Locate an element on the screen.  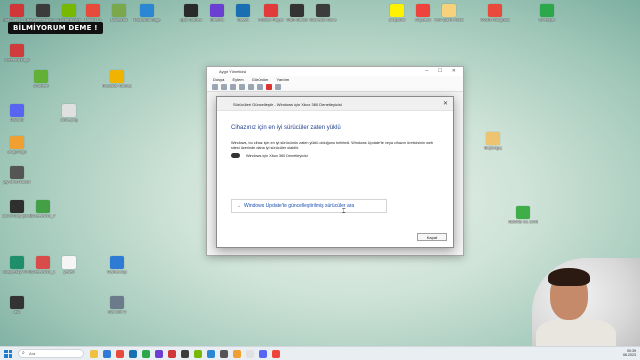
desktop-icon-label: Rockstar Games is located at coordinates (117, 86).